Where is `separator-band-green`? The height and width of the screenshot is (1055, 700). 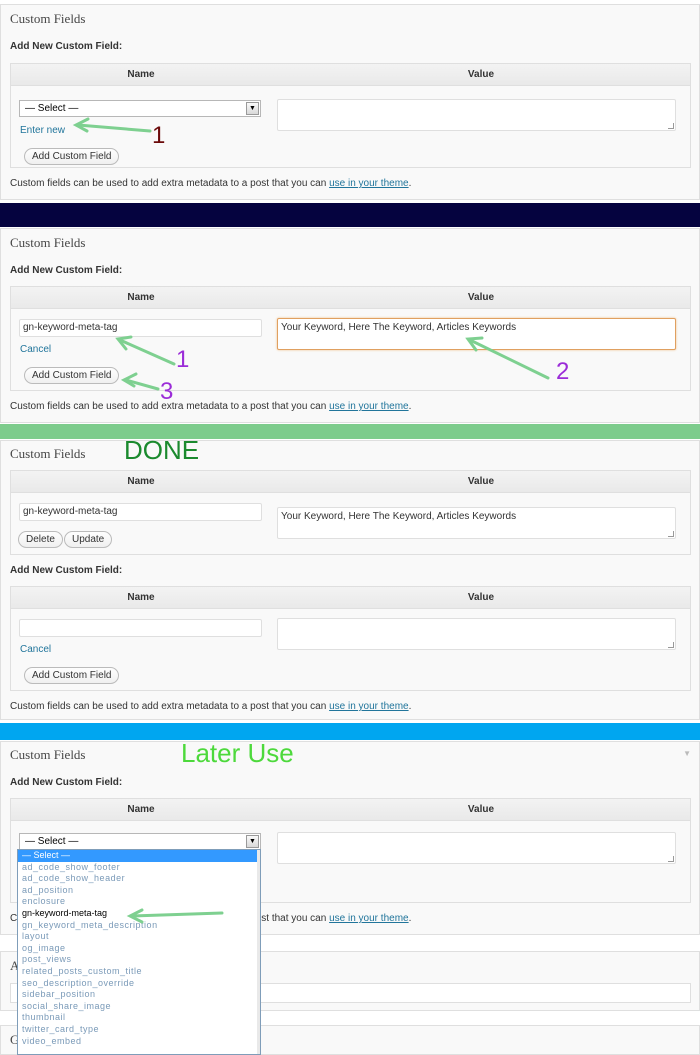
separator-band-green is located at coordinates (350, 431).